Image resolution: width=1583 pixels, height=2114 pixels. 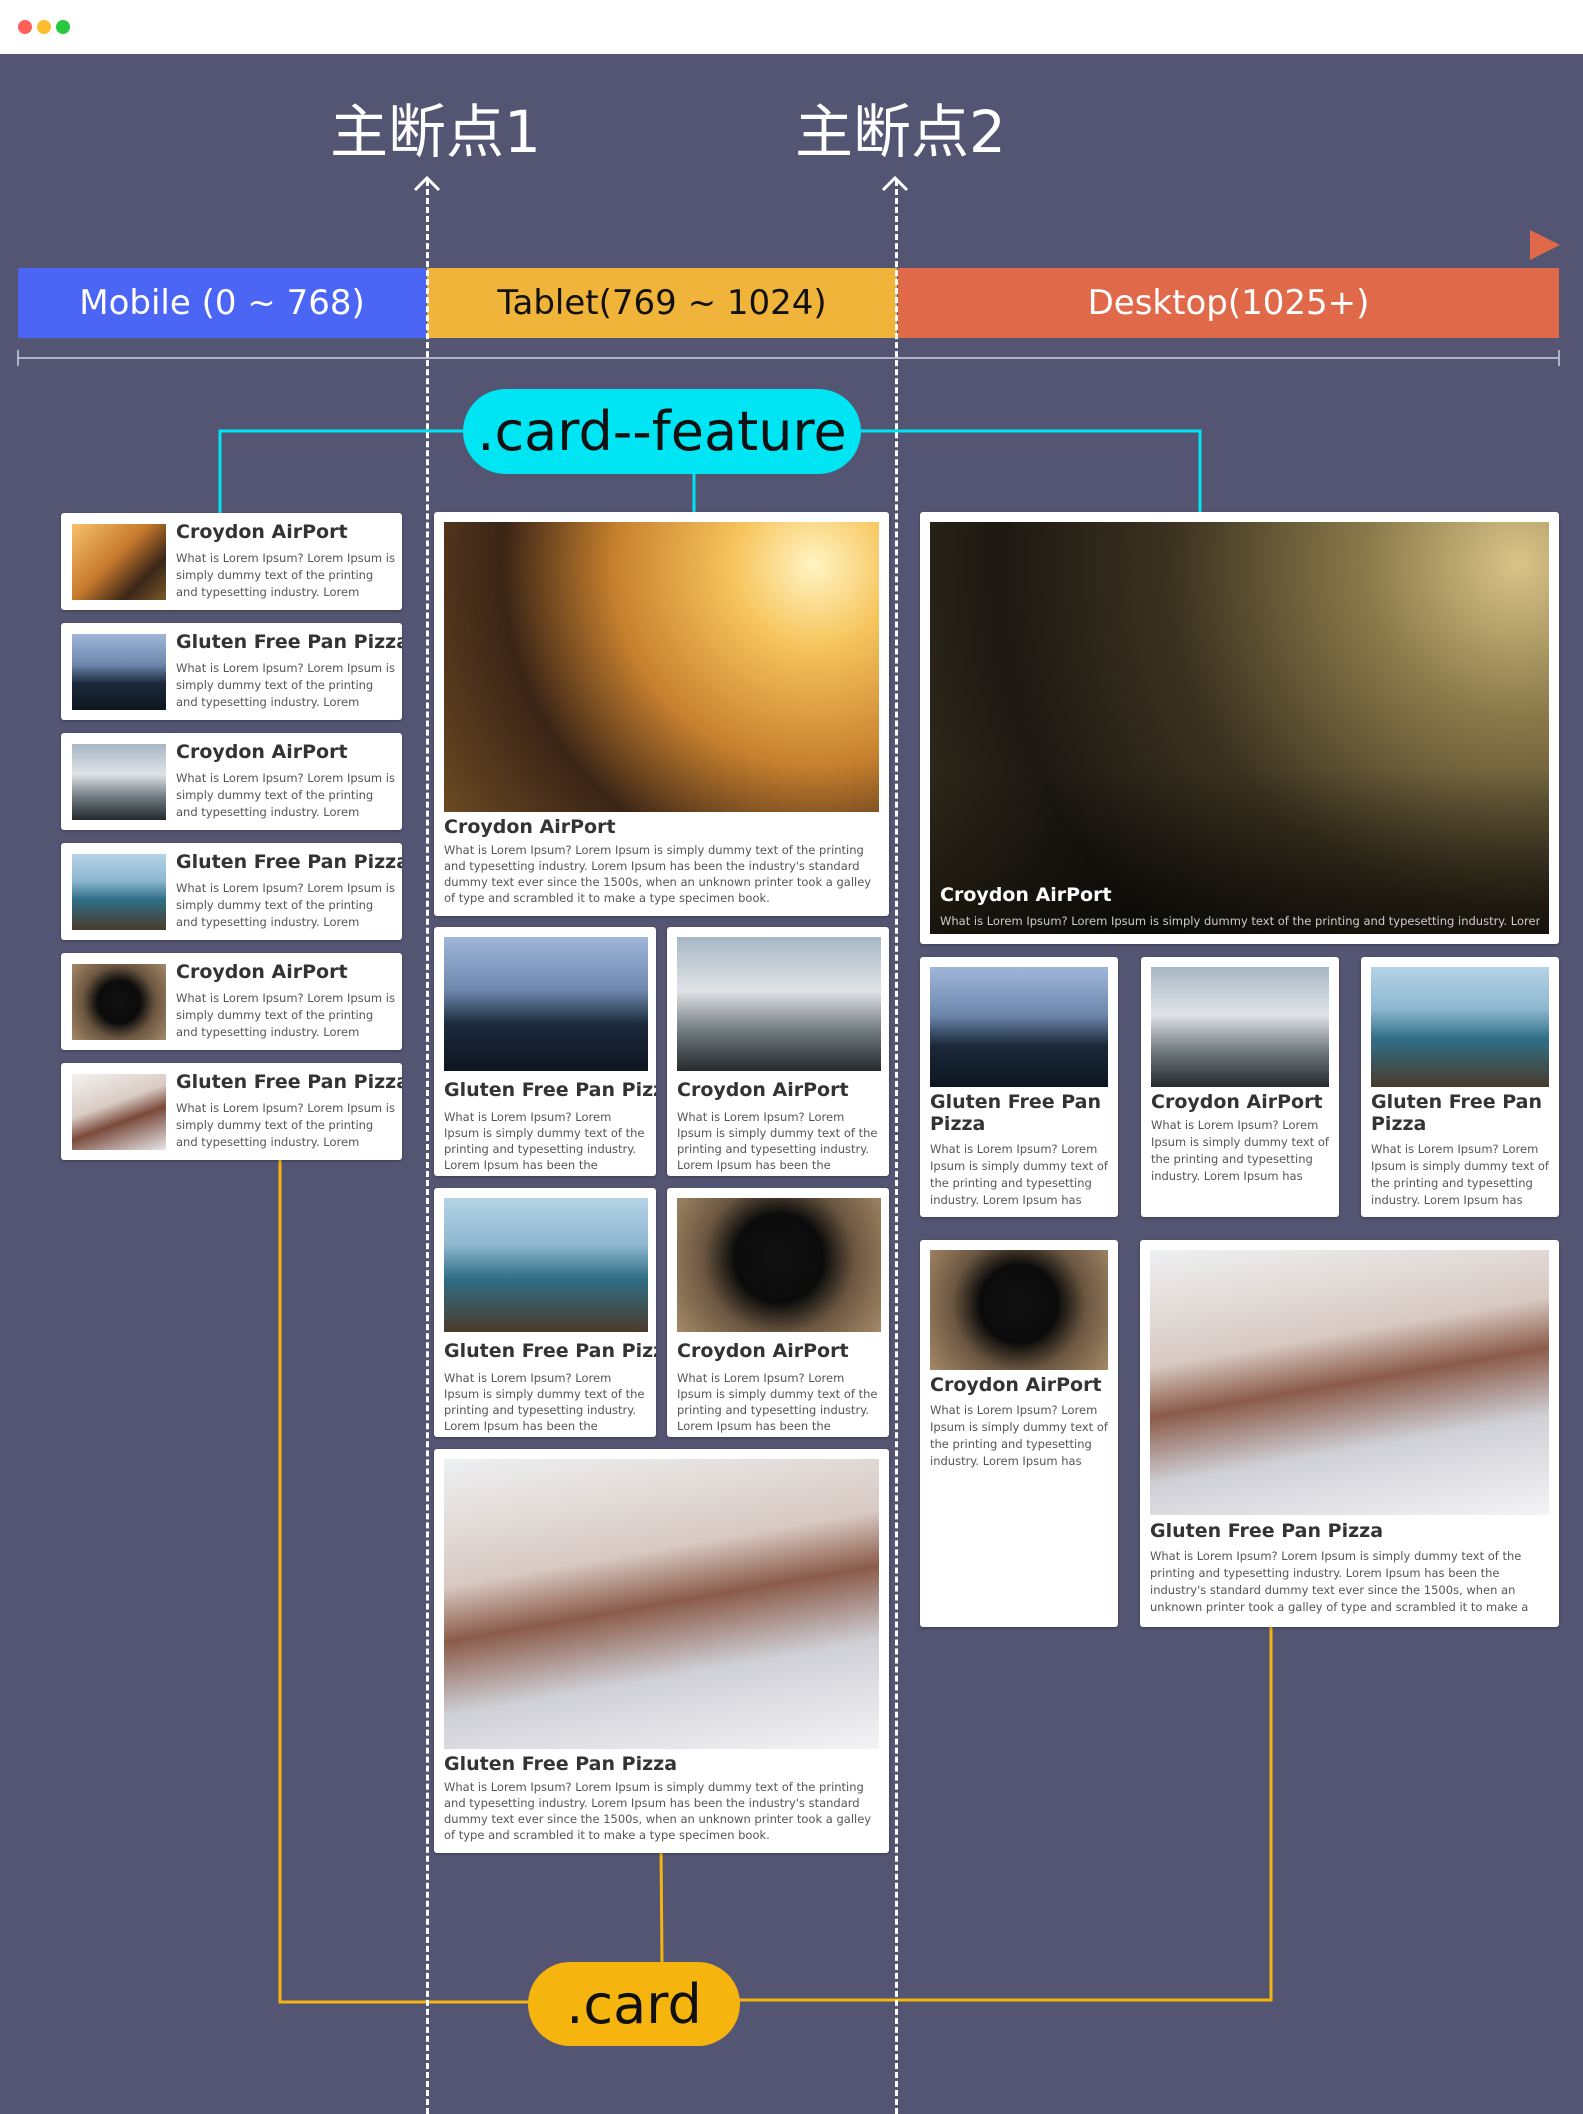 What do you see at coordinates (896, 1147) in the screenshot?
I see `breakpoint-2-line` at bounding box center [896, 1147].